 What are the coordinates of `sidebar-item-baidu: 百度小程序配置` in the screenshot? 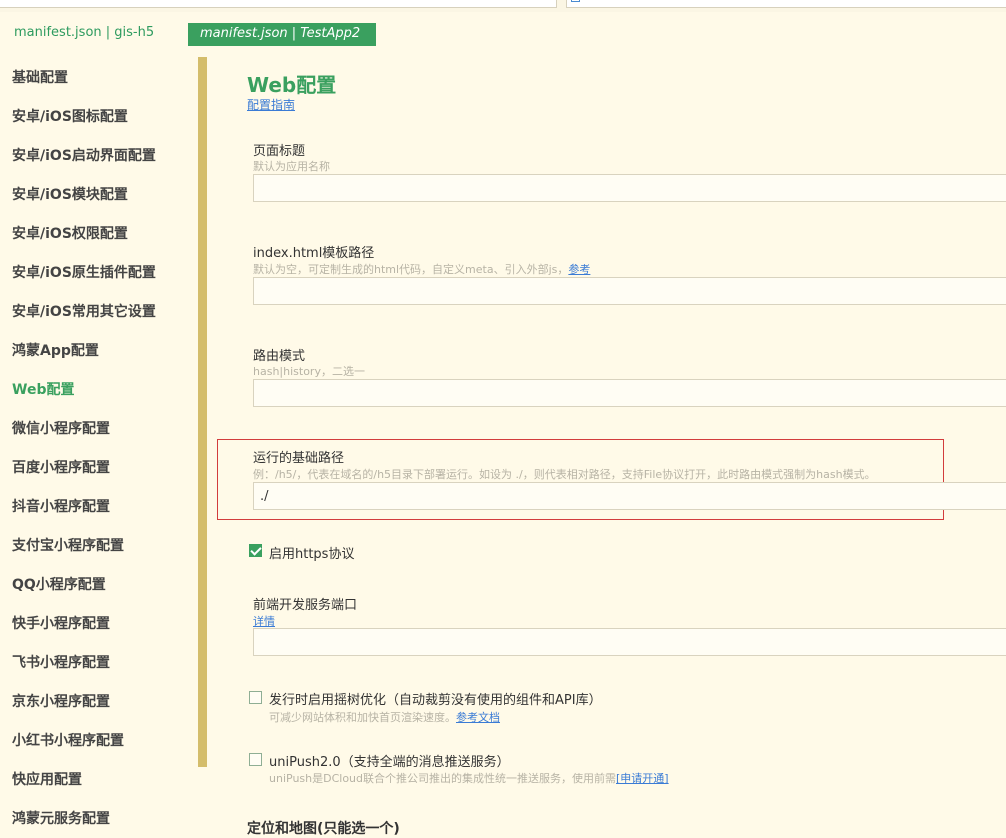 It's located at (61, 467).